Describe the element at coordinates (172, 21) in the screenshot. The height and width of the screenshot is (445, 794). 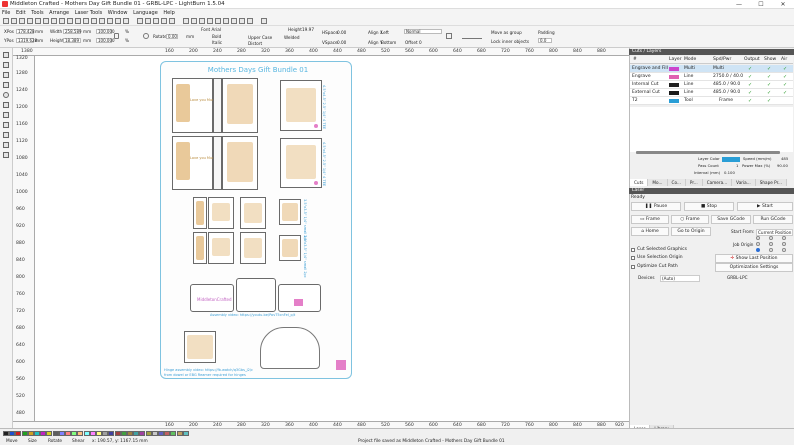
I see `mirror-icon` at that location.